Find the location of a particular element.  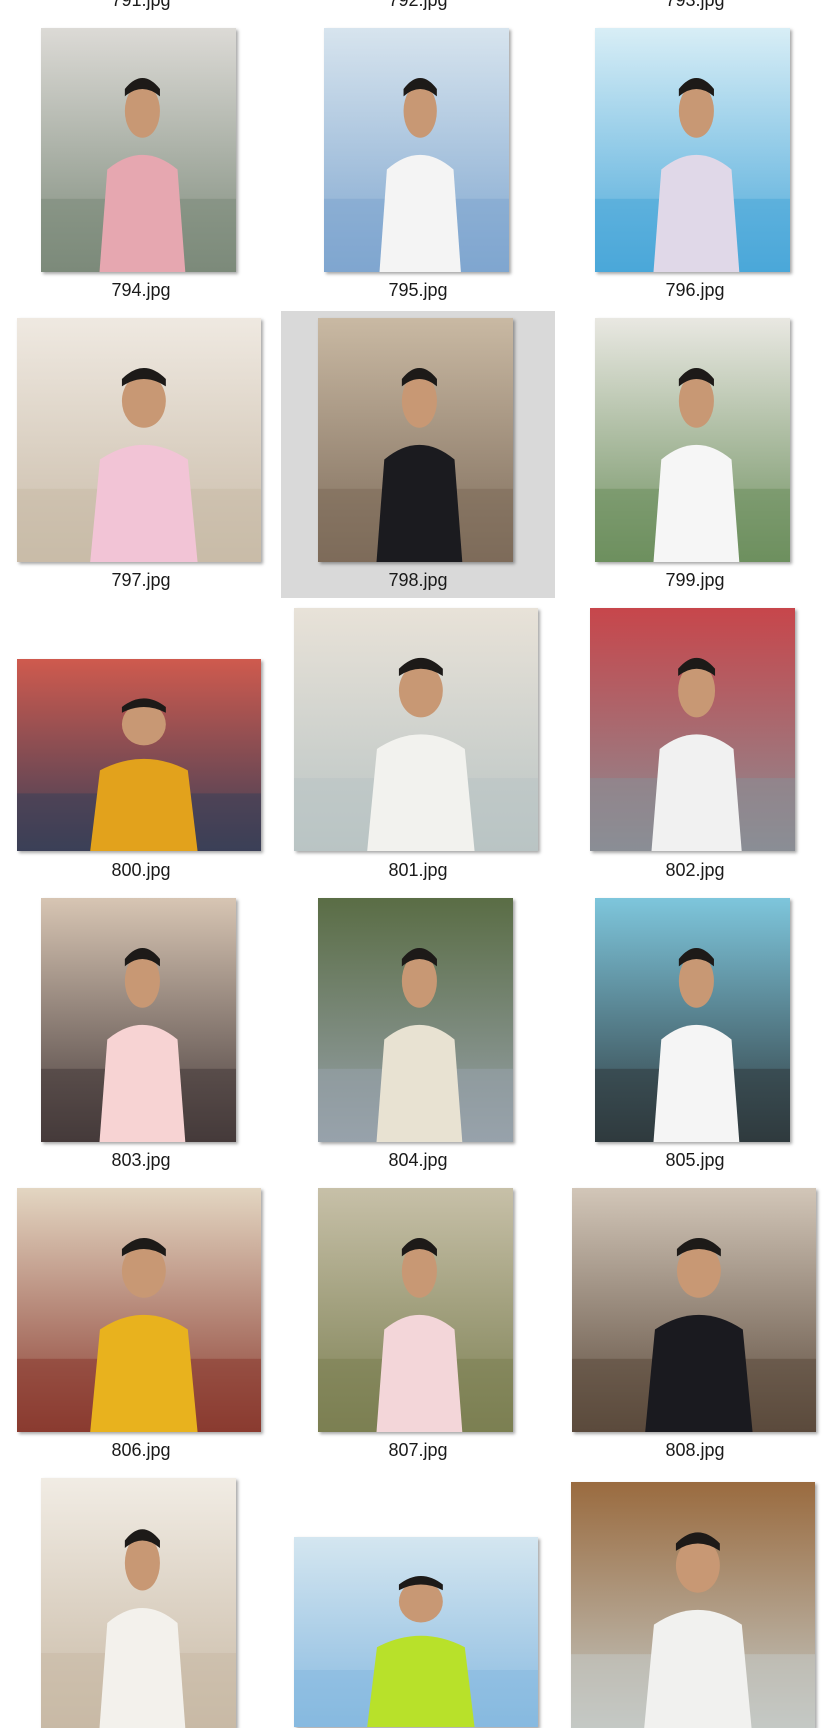

thumbnail-filename: 806.jpg is located at coordinates (141, 1450).